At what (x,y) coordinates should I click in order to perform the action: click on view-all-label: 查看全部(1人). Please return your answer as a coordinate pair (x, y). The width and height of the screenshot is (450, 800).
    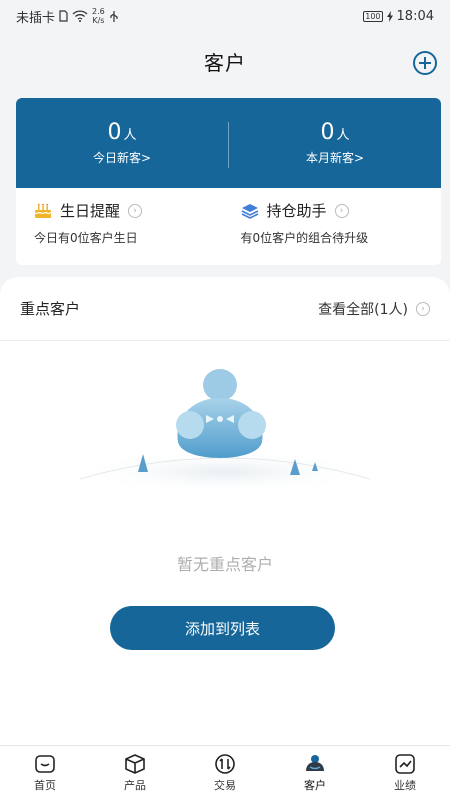
    Looking at the image, I should click on (363, 309).